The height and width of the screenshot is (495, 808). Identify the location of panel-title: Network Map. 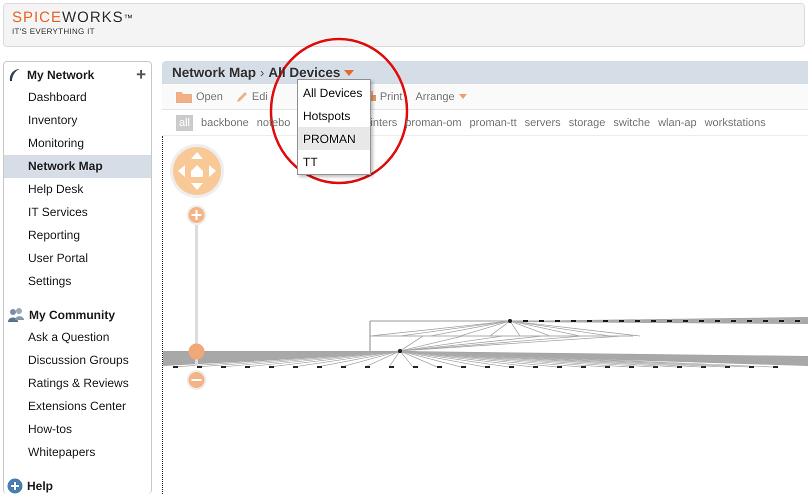
(214, 72).